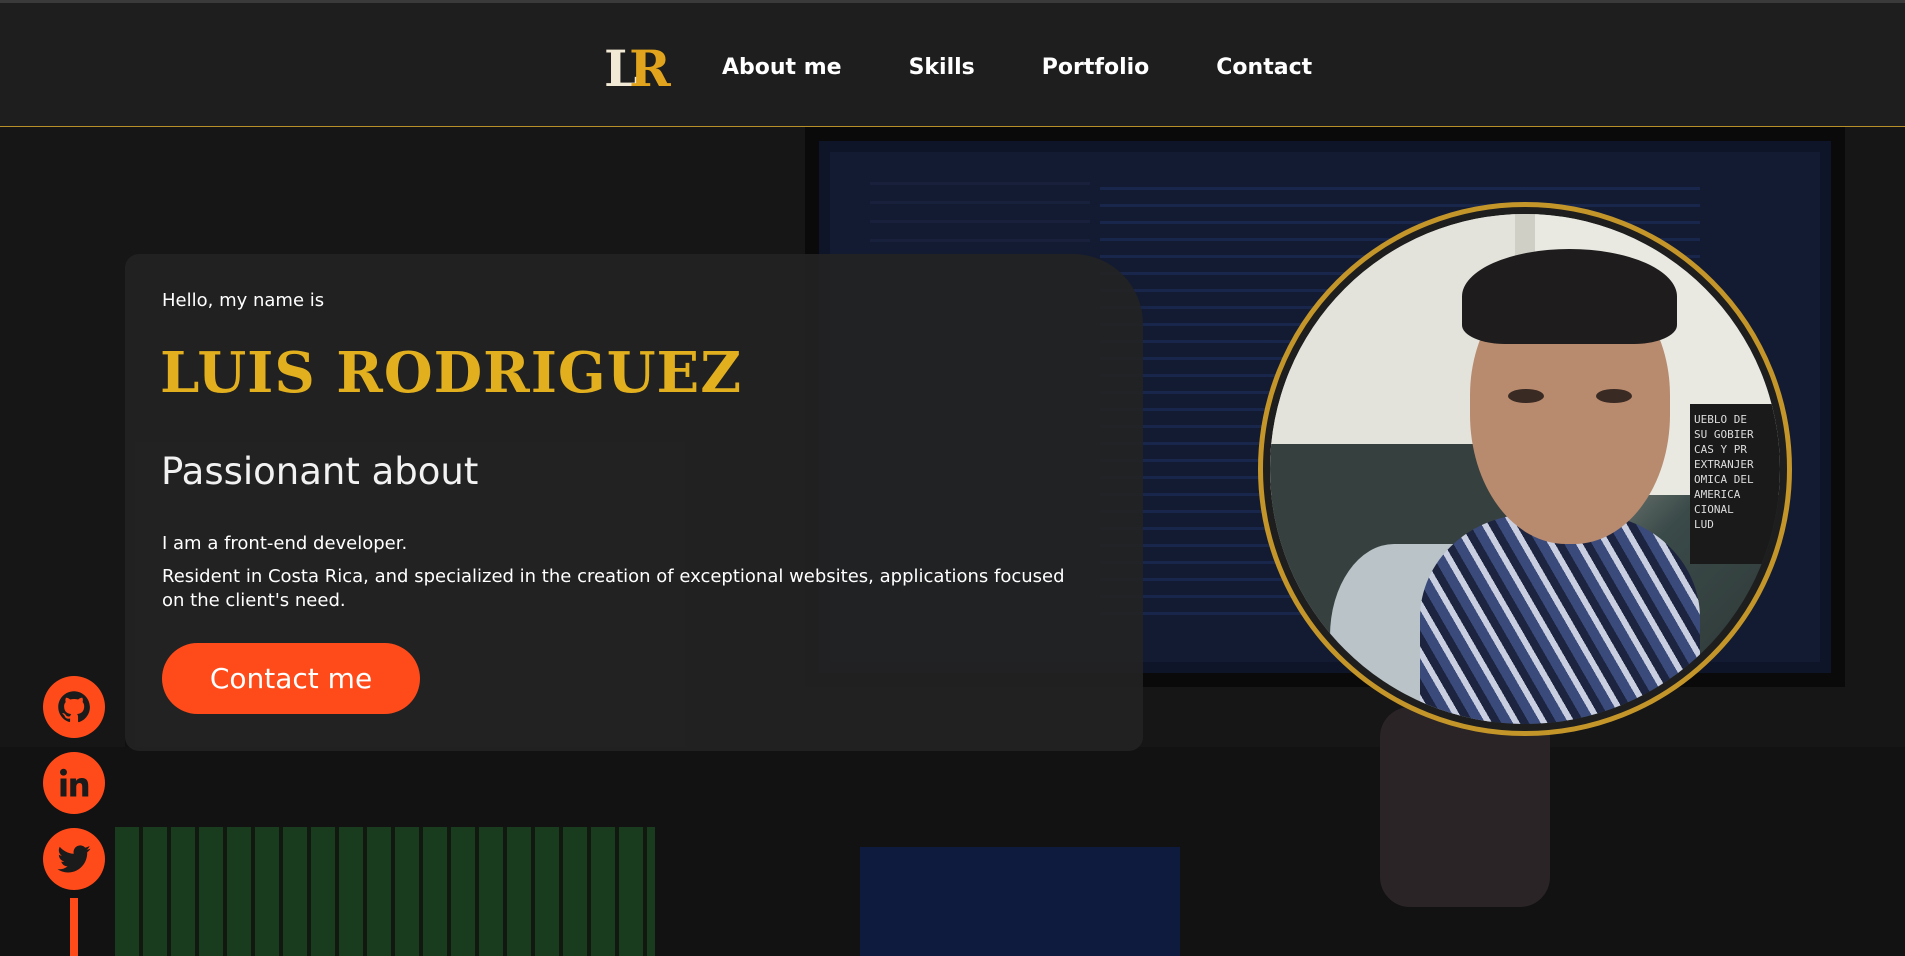  I want to click on main-nav: About me Skills Portfolio Contact, so click(1017, 68).